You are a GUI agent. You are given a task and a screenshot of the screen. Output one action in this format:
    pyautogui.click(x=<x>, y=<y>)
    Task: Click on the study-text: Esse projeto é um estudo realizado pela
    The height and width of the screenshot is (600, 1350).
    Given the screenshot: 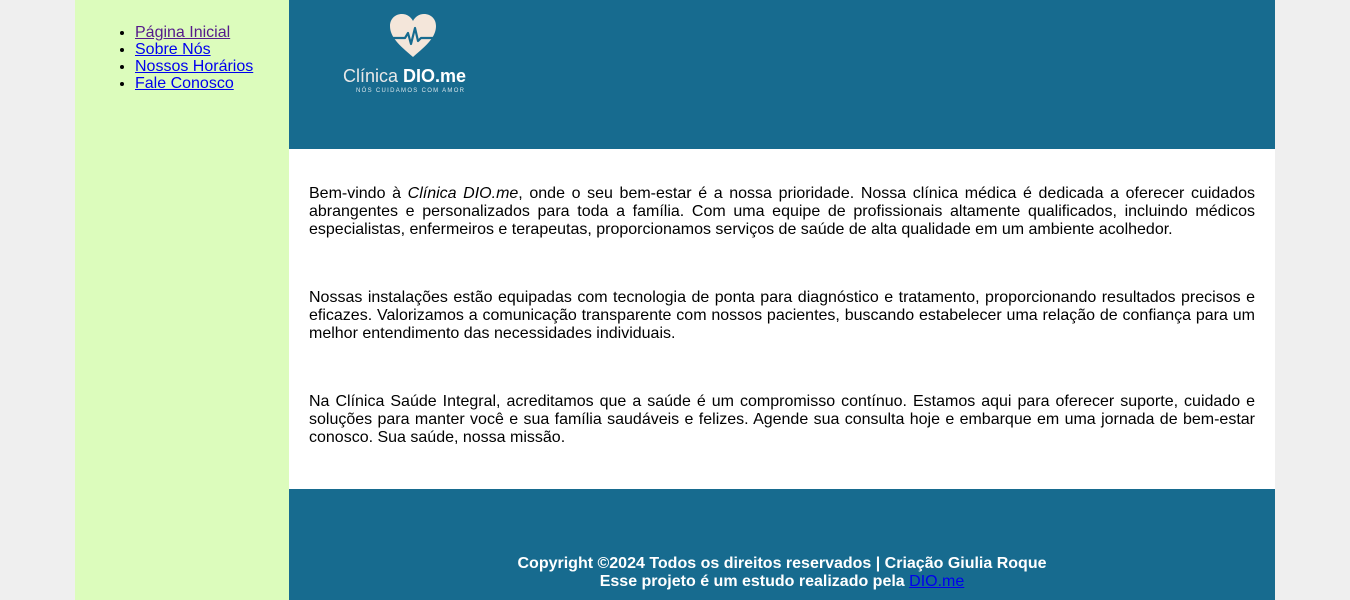 What is the action you would take?
    pyautogui.click(x=754, y=581)
    